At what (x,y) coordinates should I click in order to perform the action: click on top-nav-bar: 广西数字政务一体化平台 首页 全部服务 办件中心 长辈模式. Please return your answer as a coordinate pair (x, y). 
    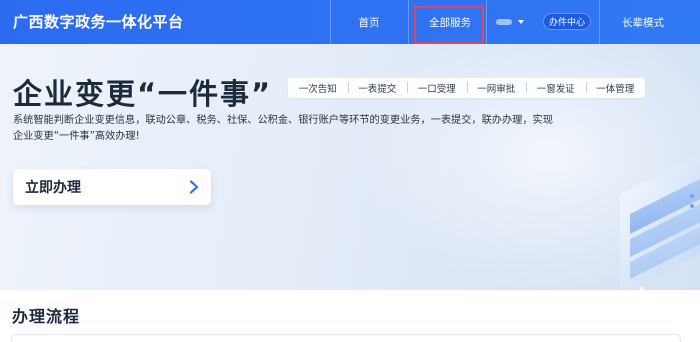
    Looking at the image, I should click on (350, 22).